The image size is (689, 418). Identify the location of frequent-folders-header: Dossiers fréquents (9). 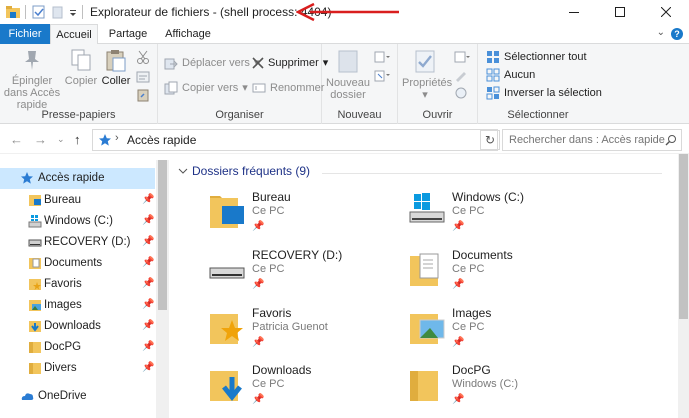
(244, 171).